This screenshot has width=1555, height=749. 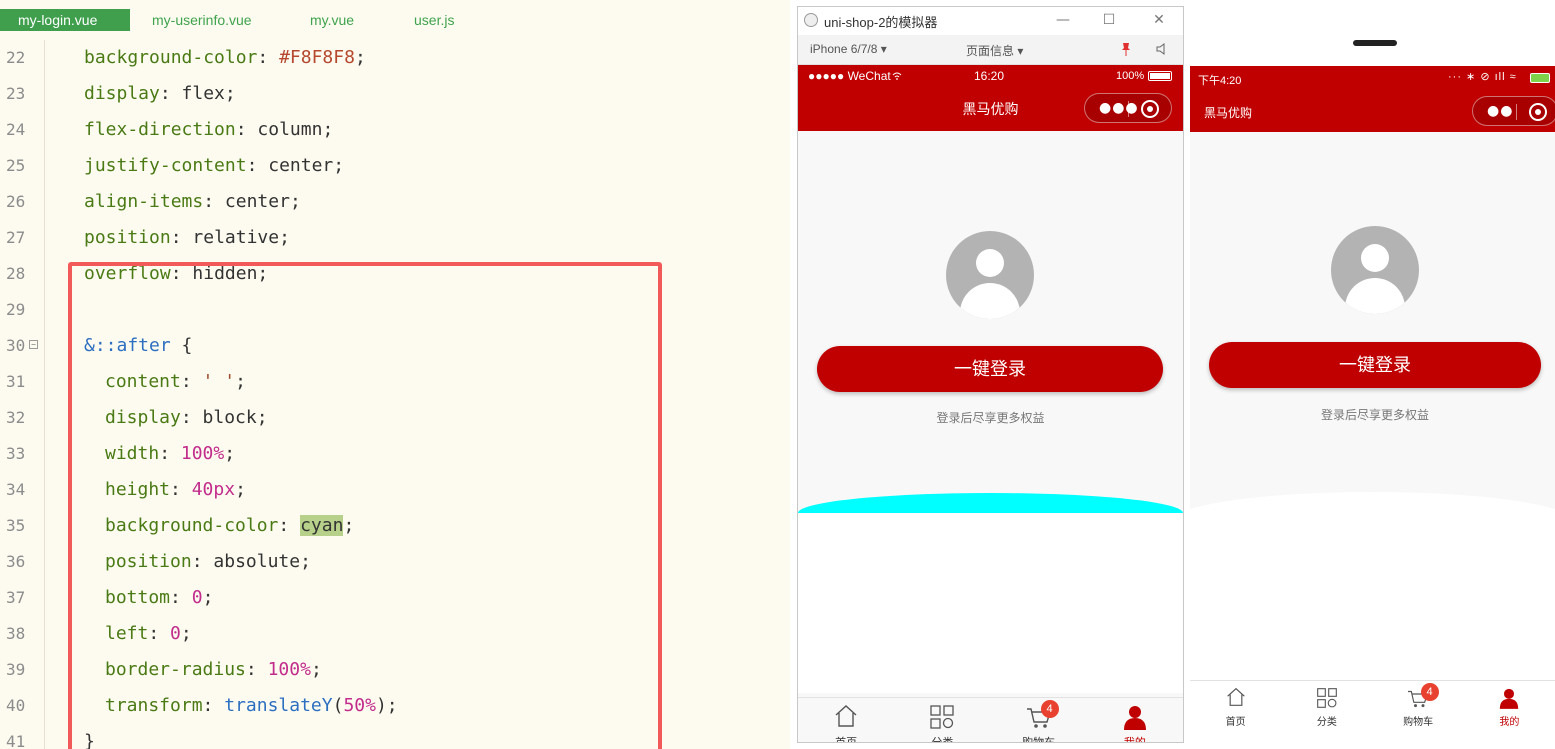 What do you see at coordinates (290, 129) in the screenshot?
I see `code-token: column` at bounding box center [290, 129].